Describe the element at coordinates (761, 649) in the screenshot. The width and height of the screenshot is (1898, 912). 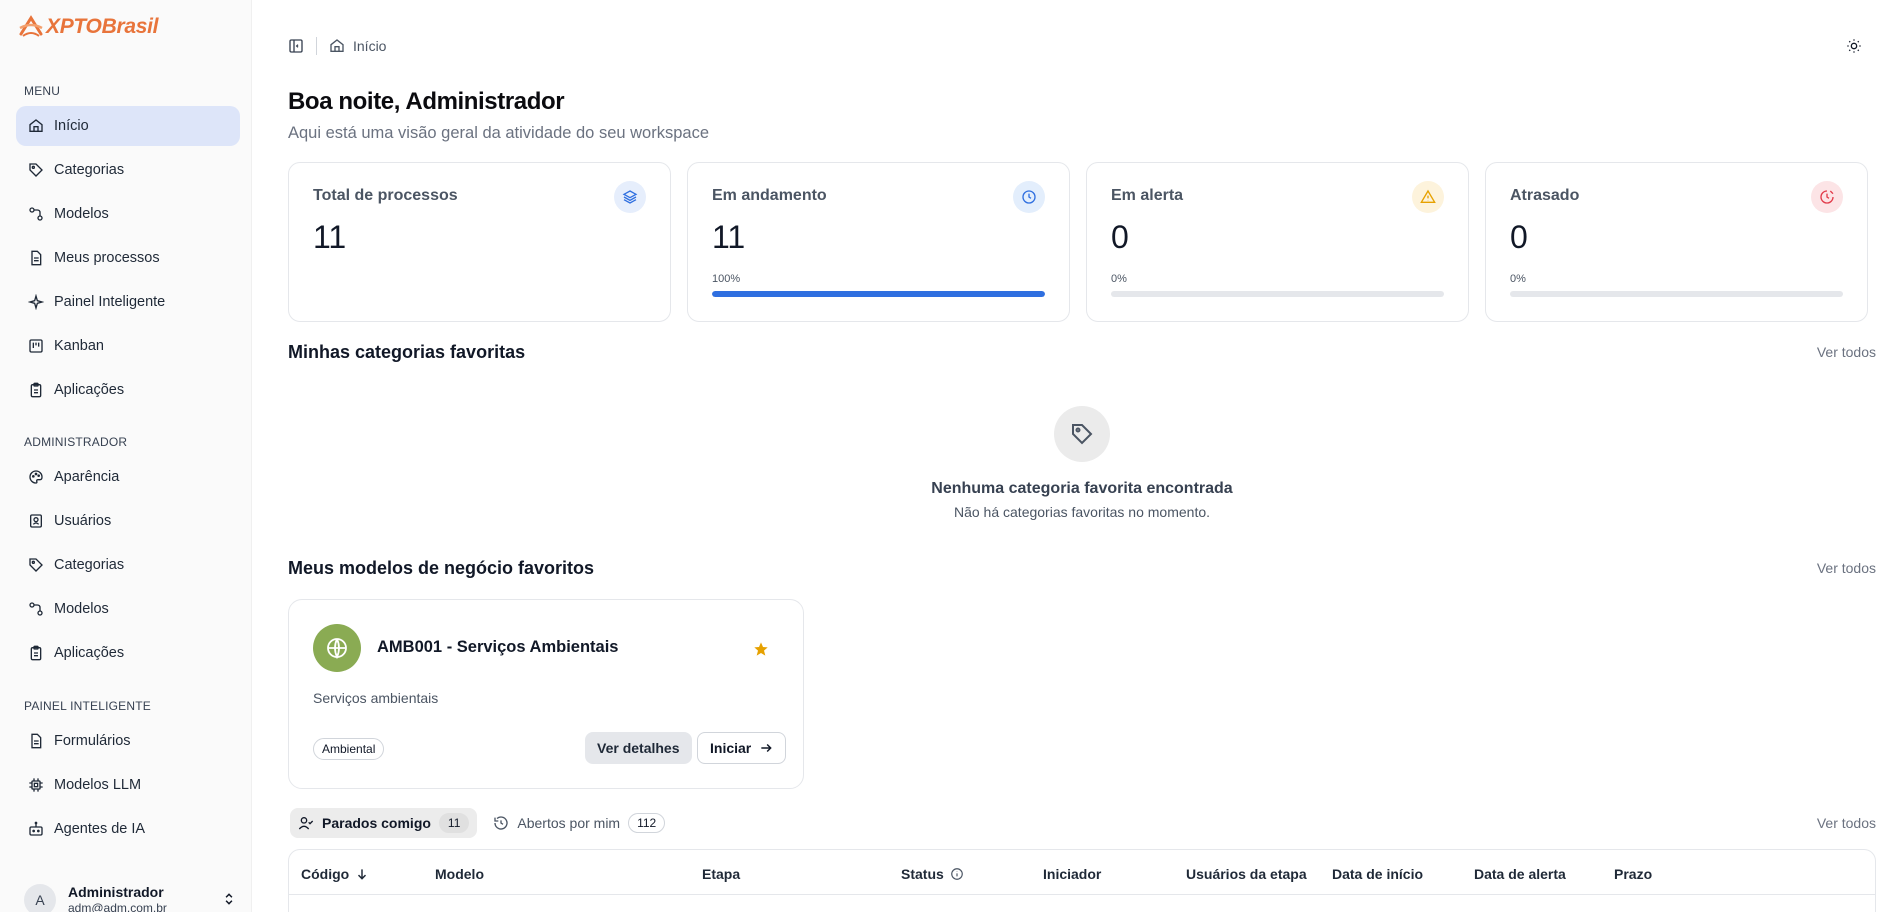
I see `star-icon` at that location.